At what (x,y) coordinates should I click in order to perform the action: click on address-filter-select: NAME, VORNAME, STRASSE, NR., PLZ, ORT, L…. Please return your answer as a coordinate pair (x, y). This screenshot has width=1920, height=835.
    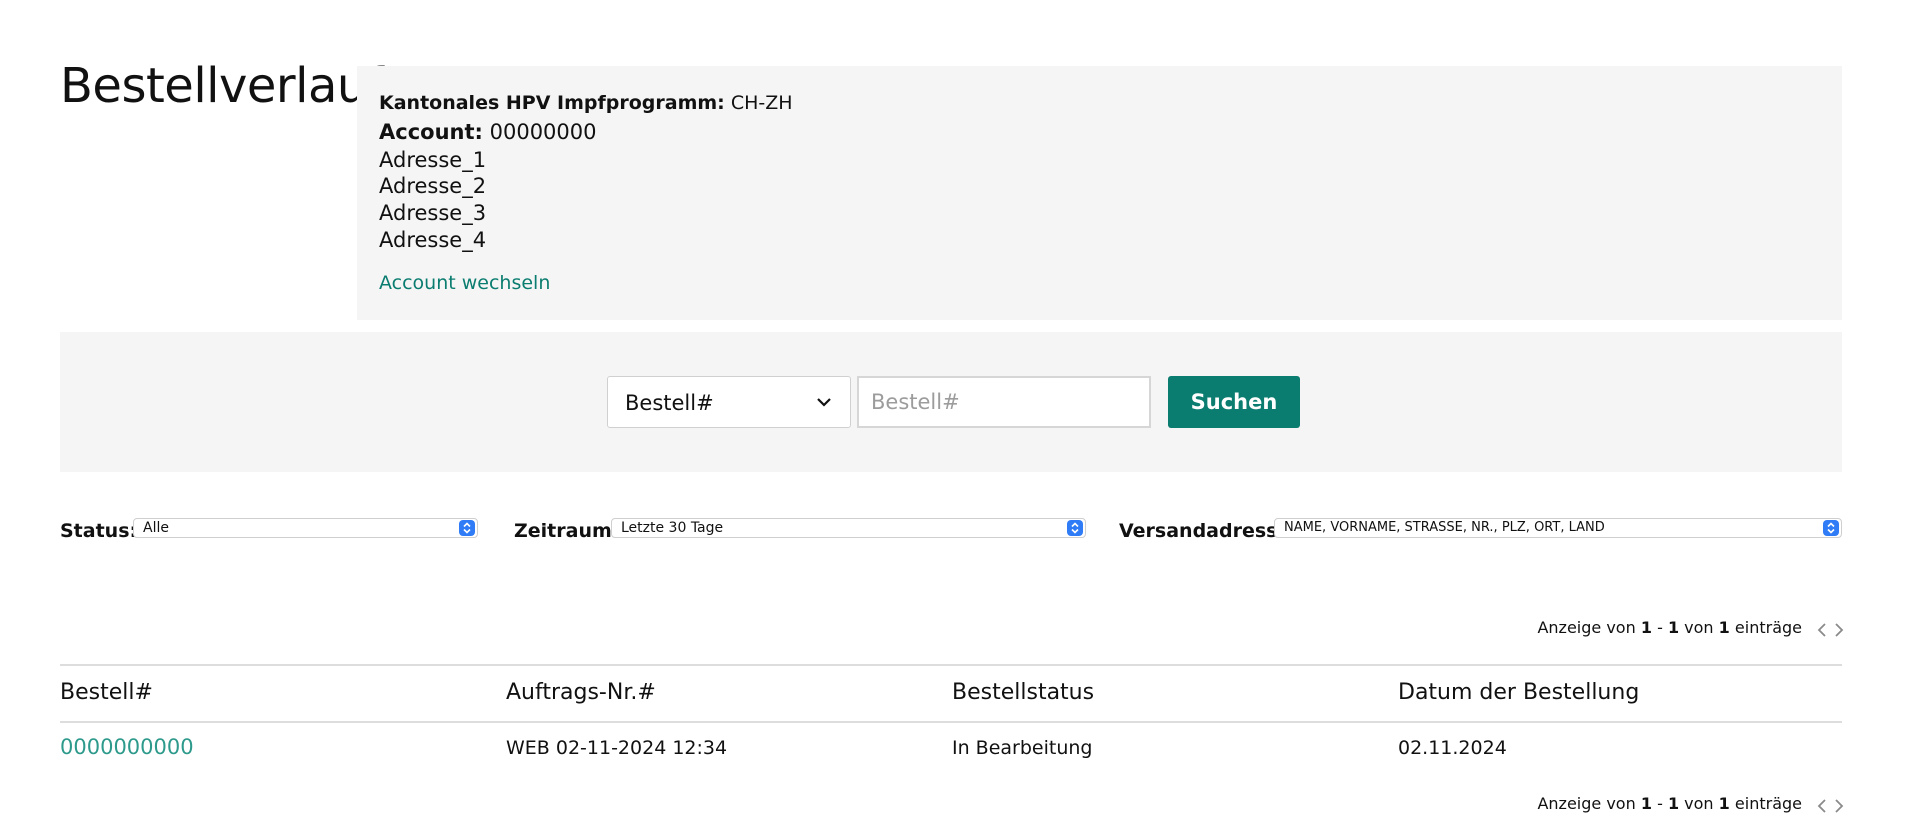
    Looking at the image, I should click on (1558, 528).